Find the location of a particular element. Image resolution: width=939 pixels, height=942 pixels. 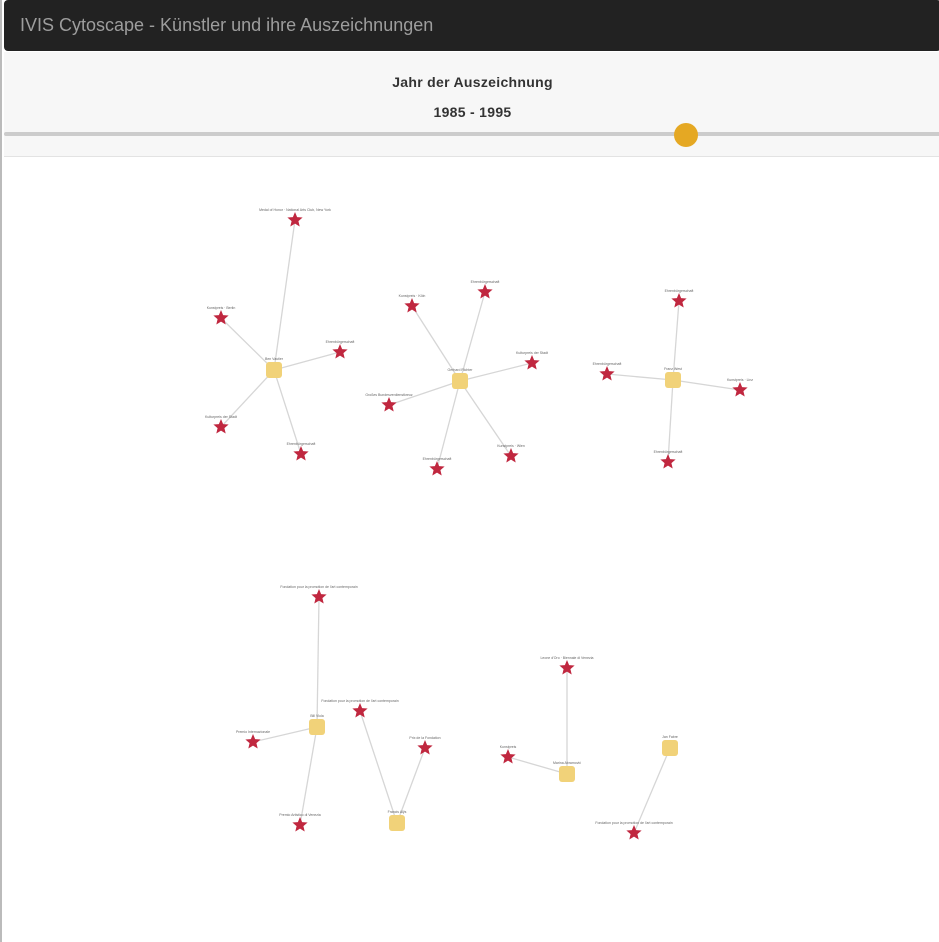

artist-node: Bill Viola is located at coordinates (317, 724).